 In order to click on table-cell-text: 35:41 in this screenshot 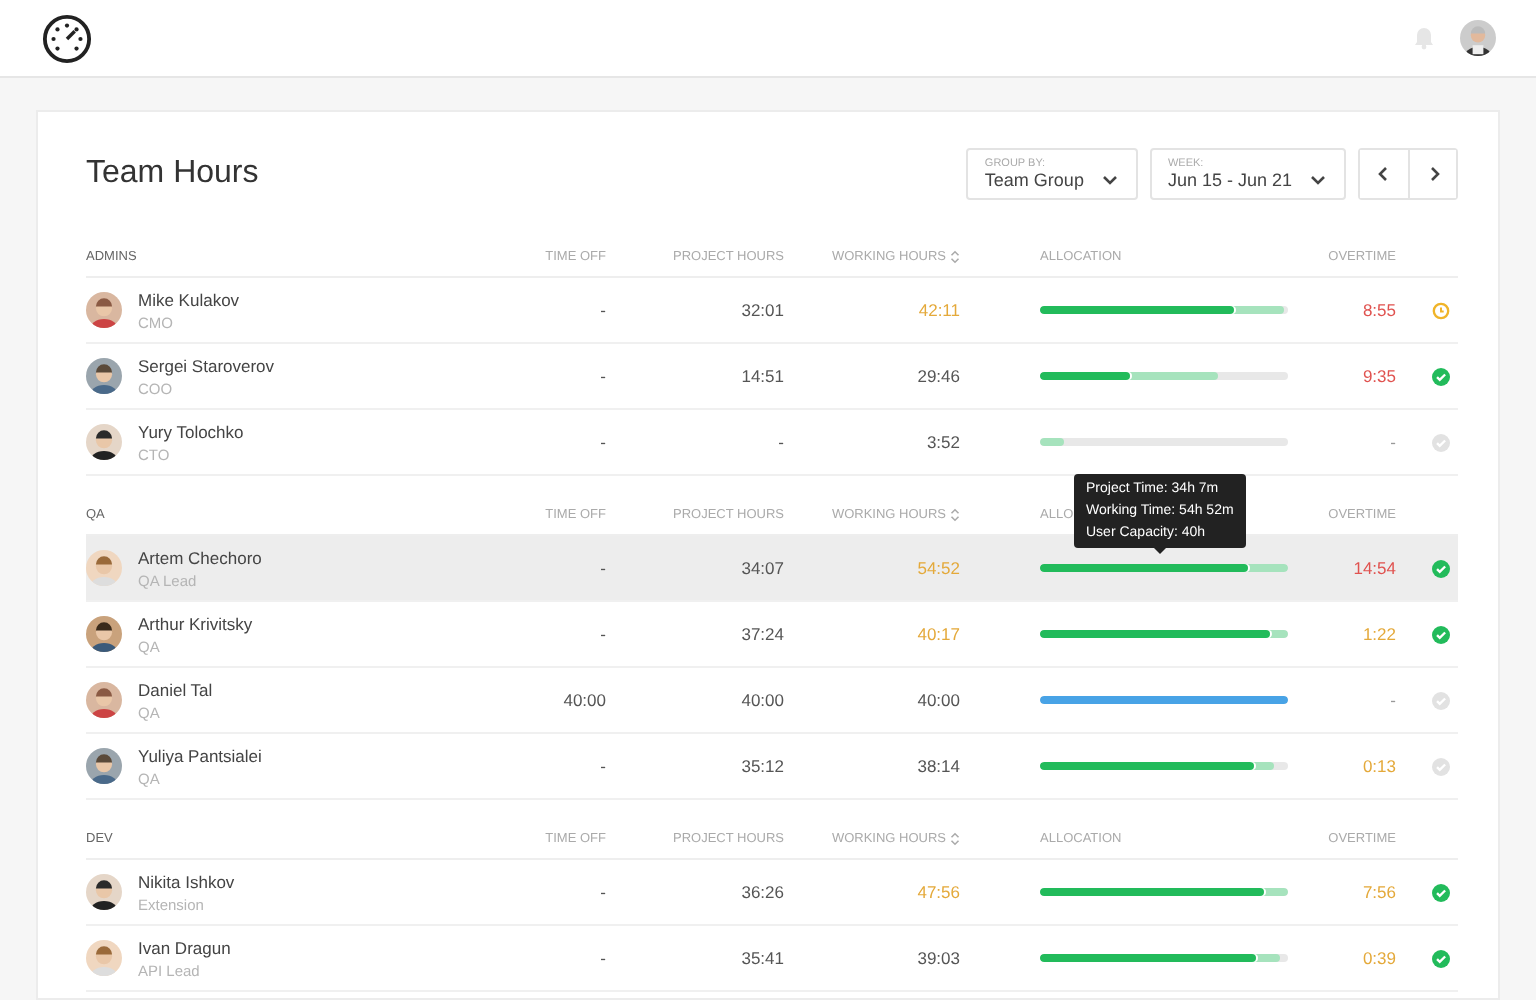, I will do `click(761, 958)`.